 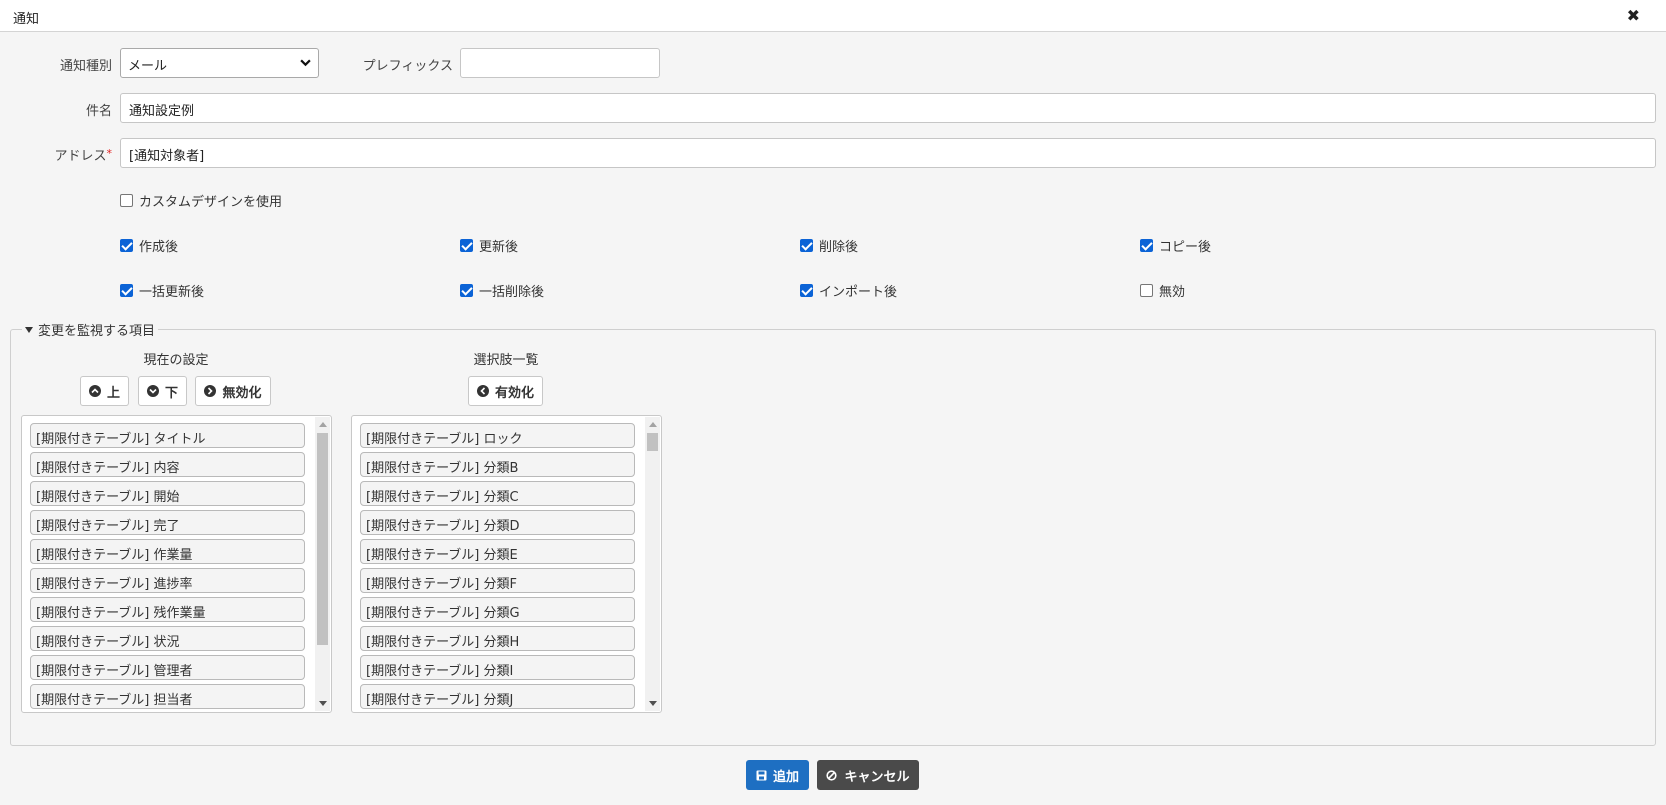 I want to click on list-item: [期限付きテーブル] 分類F, so click(x=497, y=580).